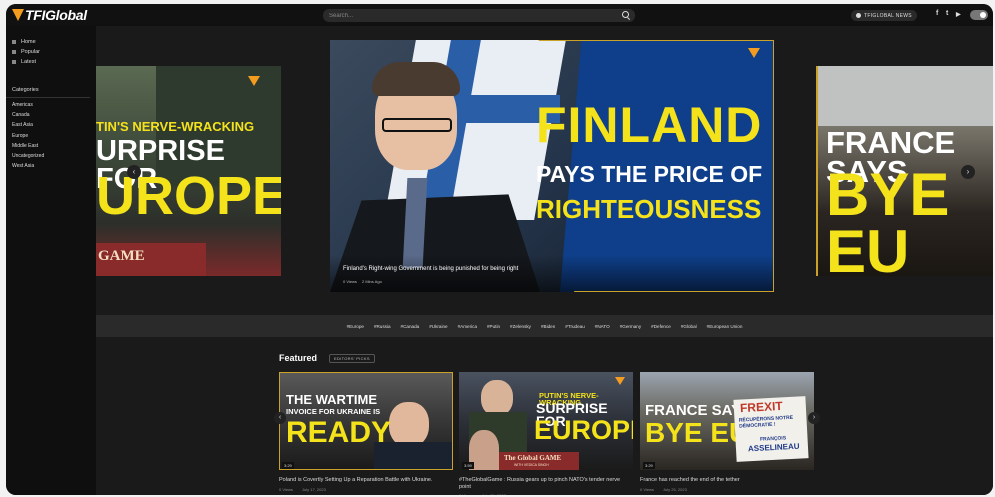  I want to click on hero-left-badge: GAME, so click(121, 256).